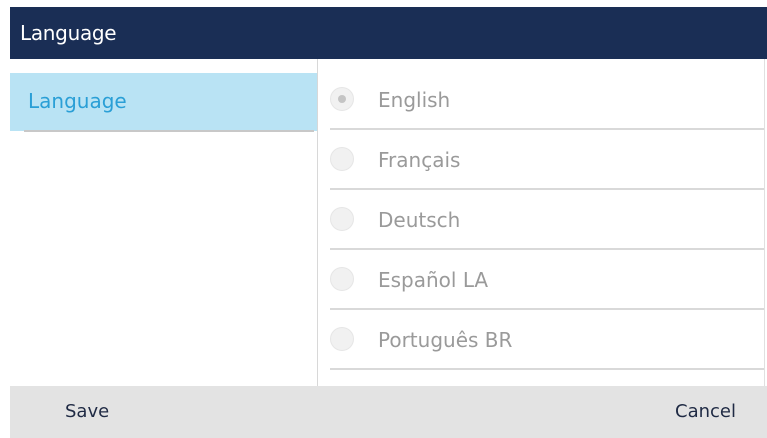 This screenshot has width=767, height=438. What do you see at coordinates (87, 412) in the screenshot?
I see `save-button: Save` at bounding box center [87, 412].